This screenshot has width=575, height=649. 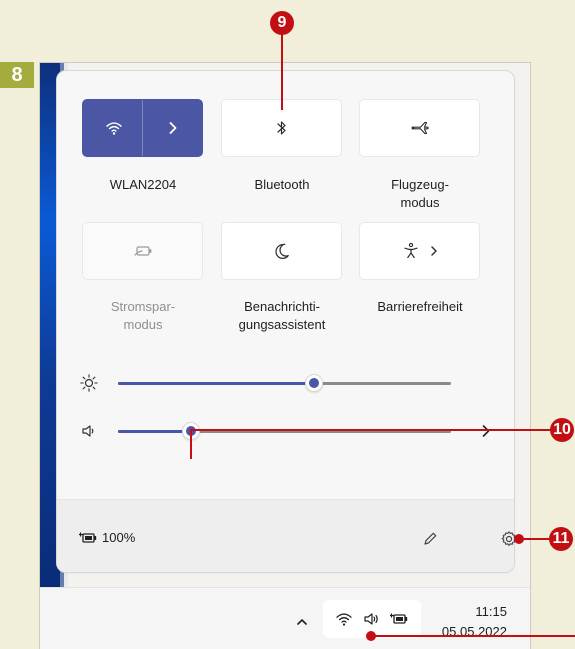 I want to click on focus-assist-tile, so click(x=281, y=251).